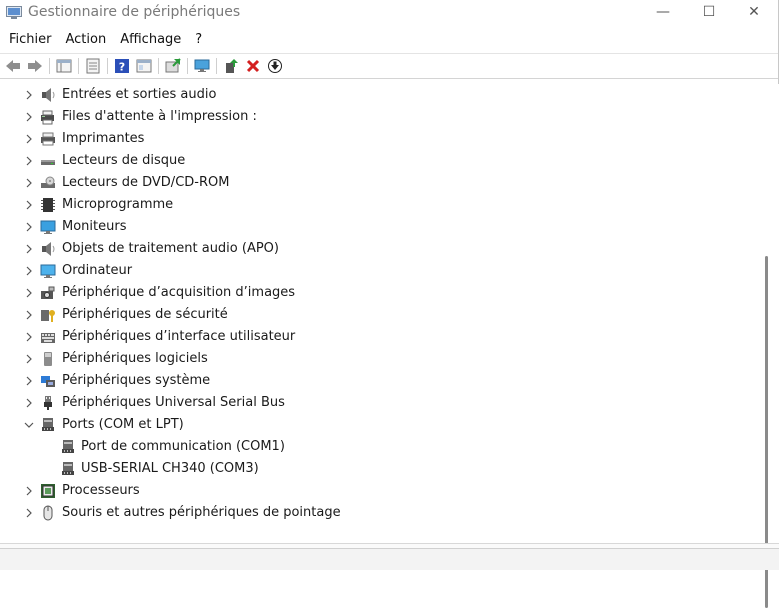  What do you see at coordinates (48, 337) in the screenshot?
I see `hid-keyboard-icon` at bounding box center [48, 337].